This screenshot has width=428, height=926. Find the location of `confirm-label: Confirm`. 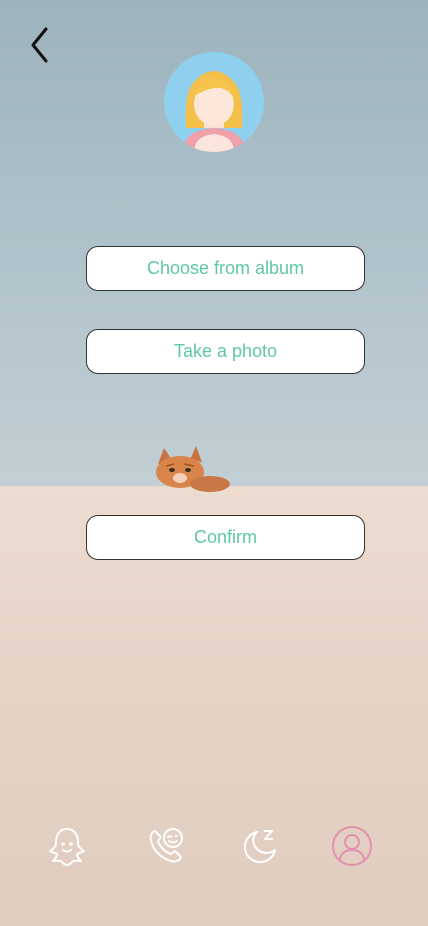

confirm-label: Confirm is located at coordinates (225, 537).